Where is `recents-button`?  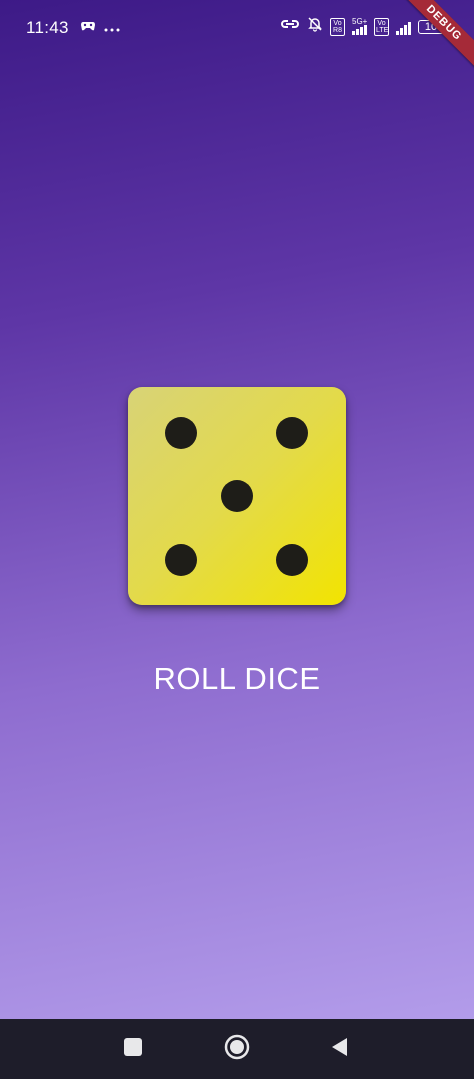
recents-button is located at coordinates (133, 1049).